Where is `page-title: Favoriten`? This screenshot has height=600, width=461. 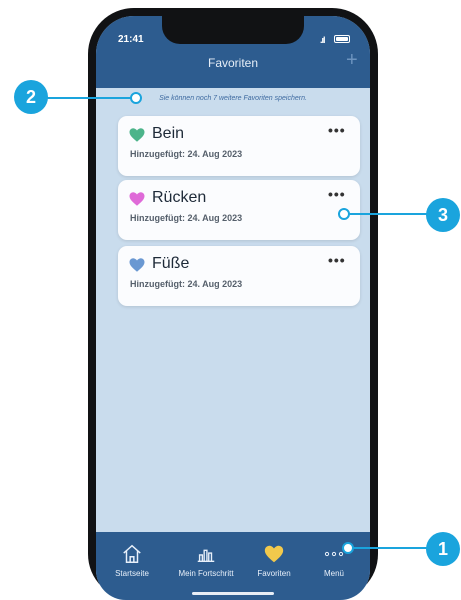
page-title: Favoriten is located at coordinates (233, 63).